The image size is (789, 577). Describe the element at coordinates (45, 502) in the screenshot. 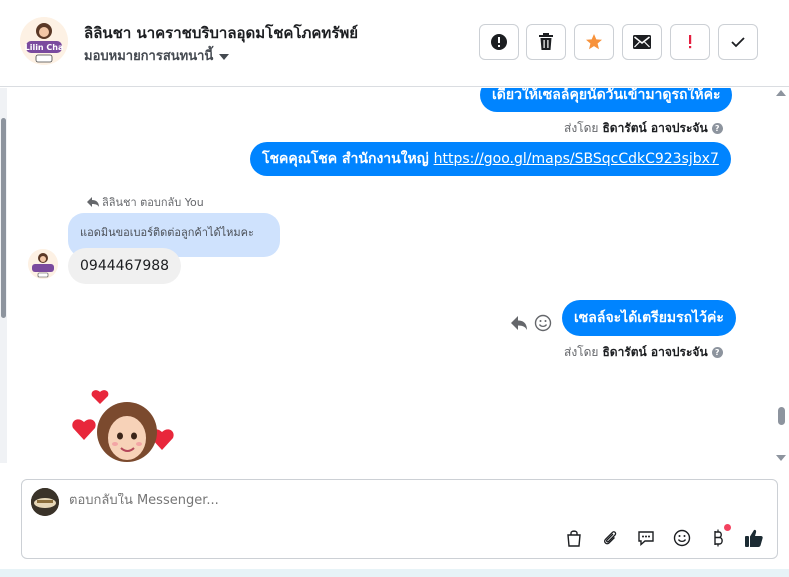

I see `page-avatar` at that location.